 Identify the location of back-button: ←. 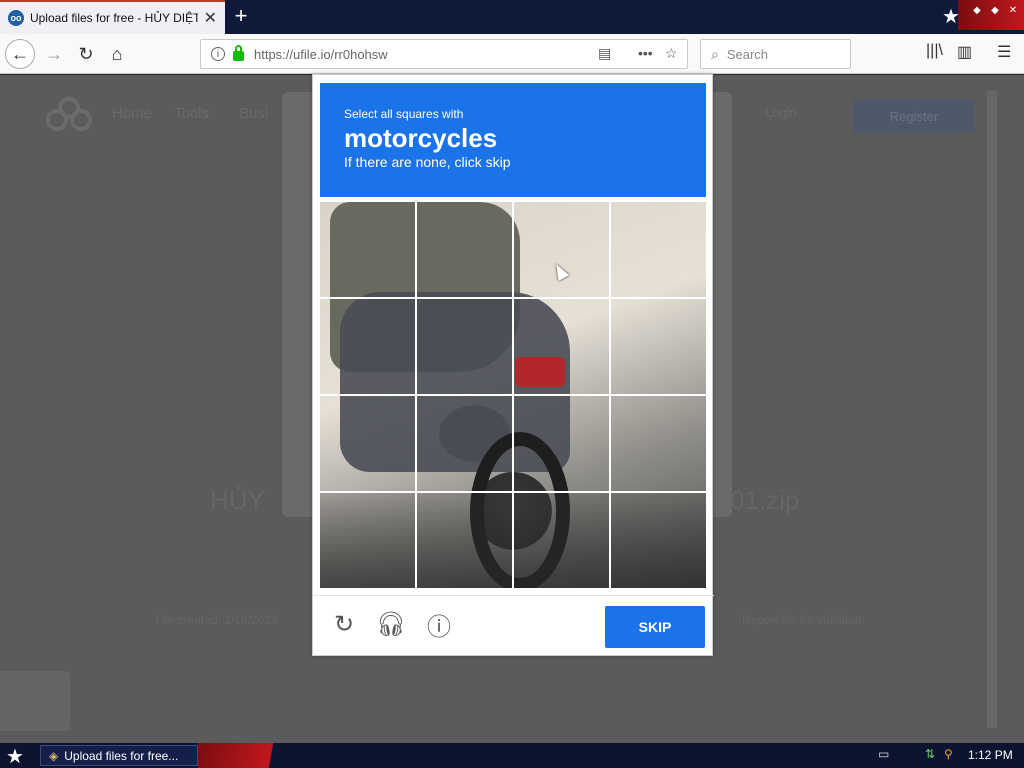
(20, 54).